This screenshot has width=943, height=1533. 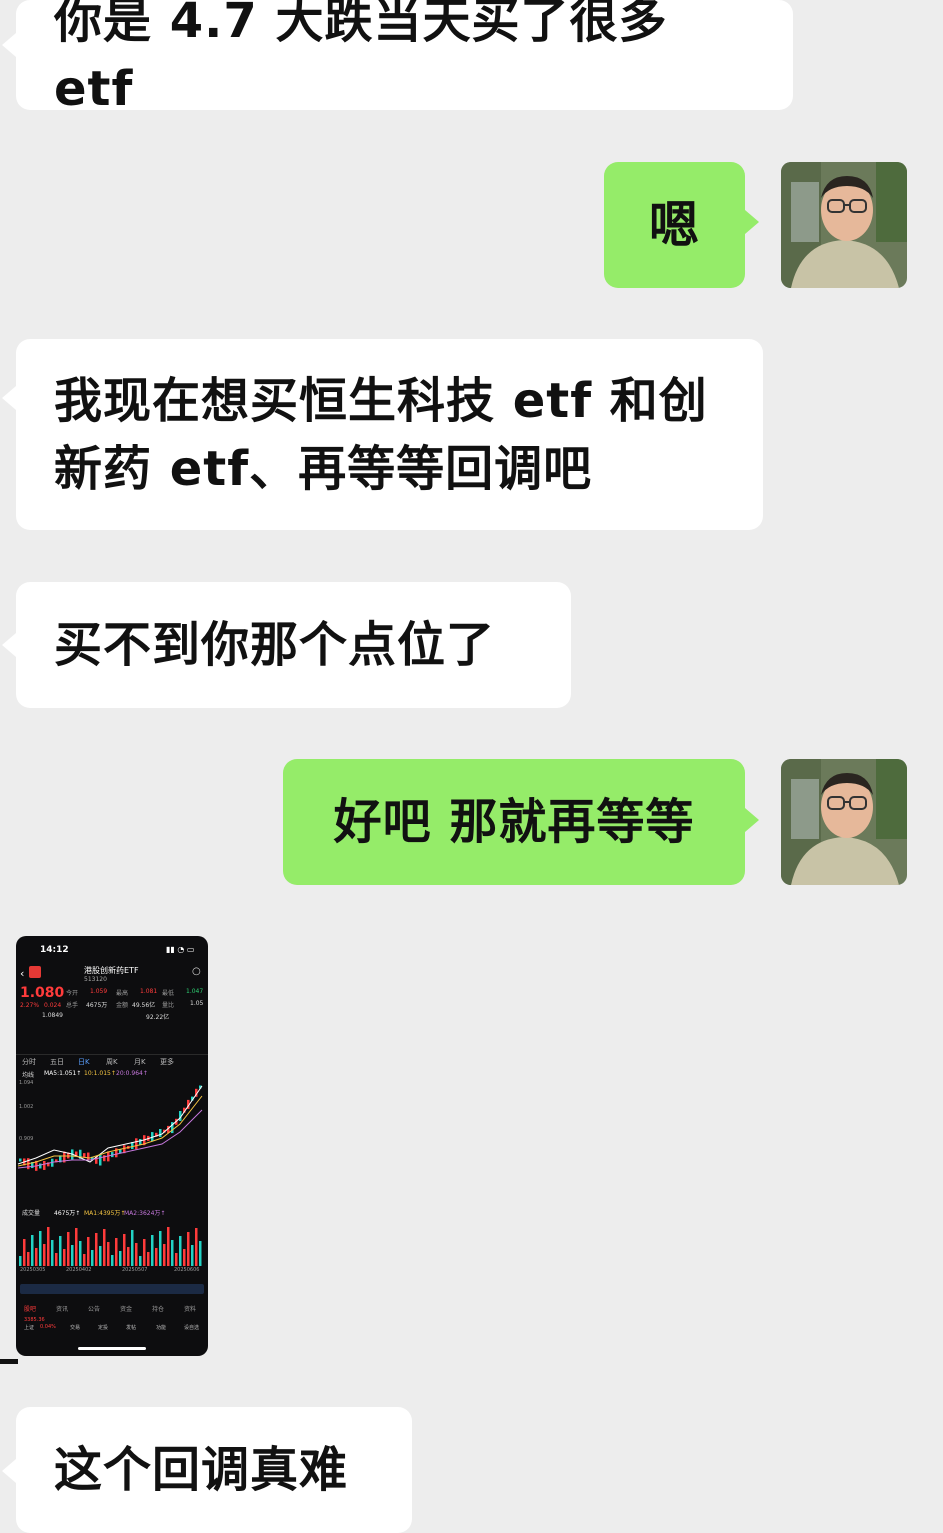 What do you see at coordinates (34, 1320) in the screenshot?
I see `index-value: 3385.36` at bounding box center [34, 1320].